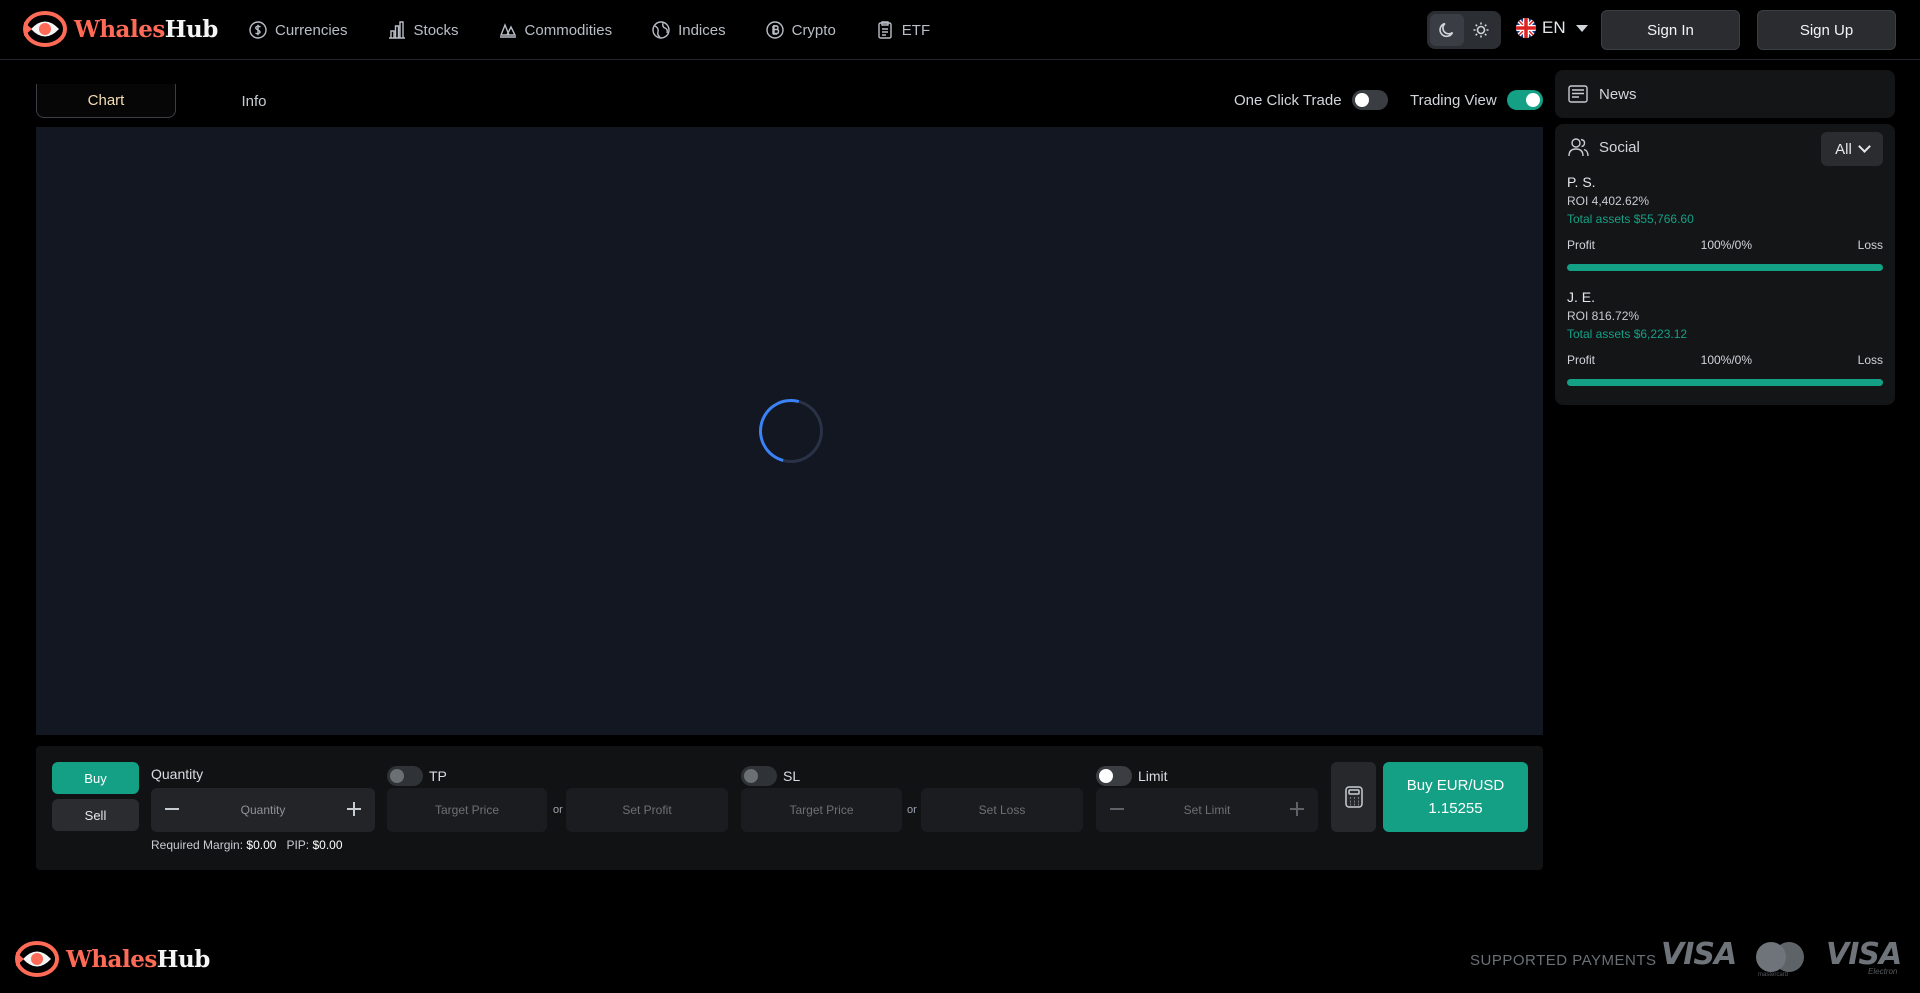  What do you see at coordinates (702, 30) in the screenshot?
I see `nav-label: Indices` at bounding box center [702, 30].